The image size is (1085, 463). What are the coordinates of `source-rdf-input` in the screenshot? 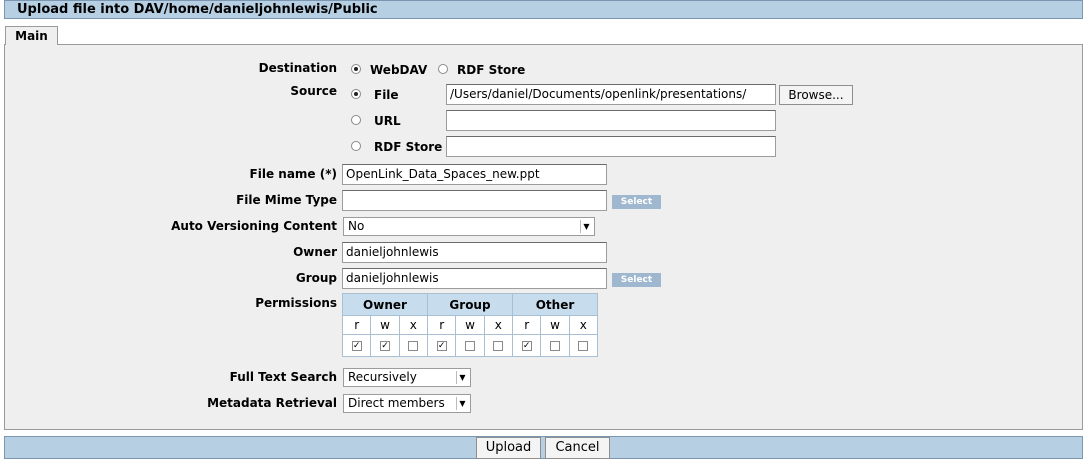 It's located at (611, 146).